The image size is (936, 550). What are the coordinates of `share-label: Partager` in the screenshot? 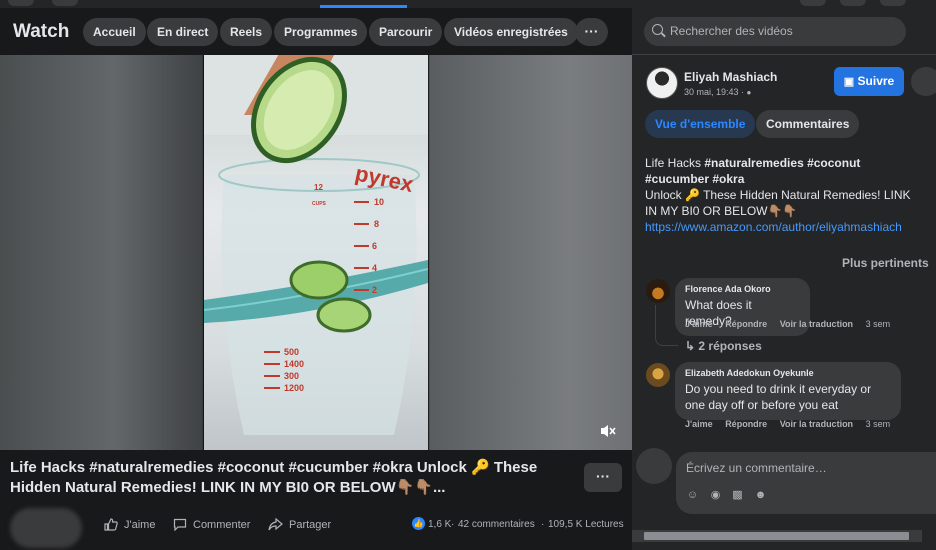 It's located at (310, 524).